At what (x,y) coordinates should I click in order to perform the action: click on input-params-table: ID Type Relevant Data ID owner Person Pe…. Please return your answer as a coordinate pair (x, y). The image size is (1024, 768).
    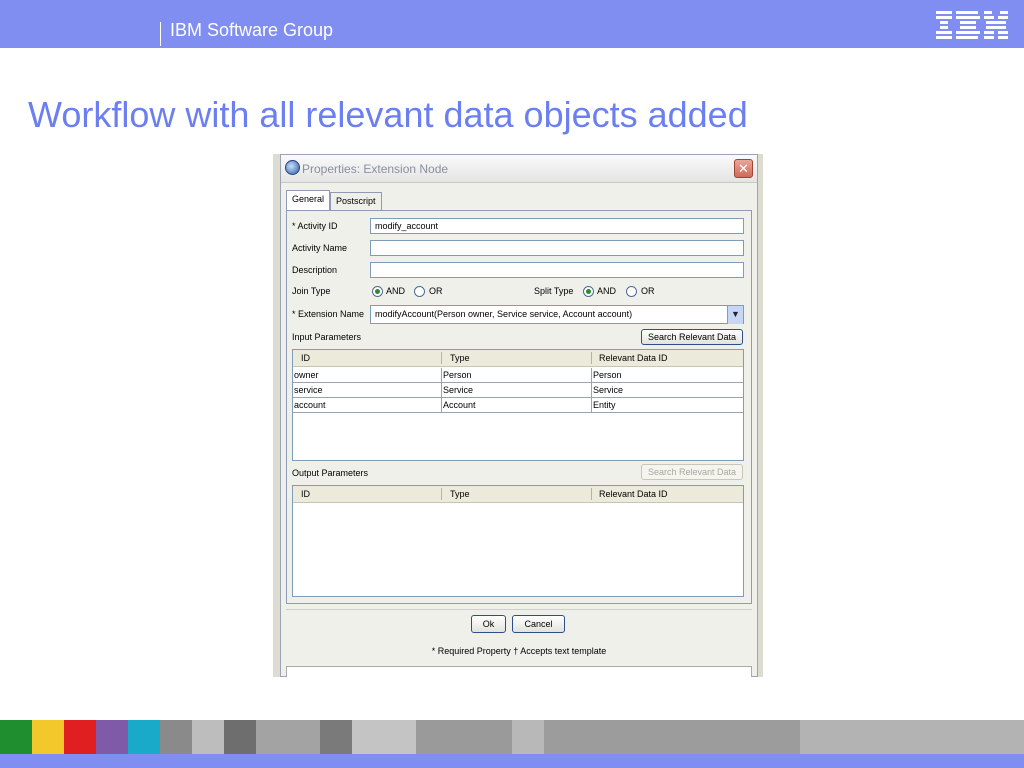
    Looking at the image, I should click on (518, 405).